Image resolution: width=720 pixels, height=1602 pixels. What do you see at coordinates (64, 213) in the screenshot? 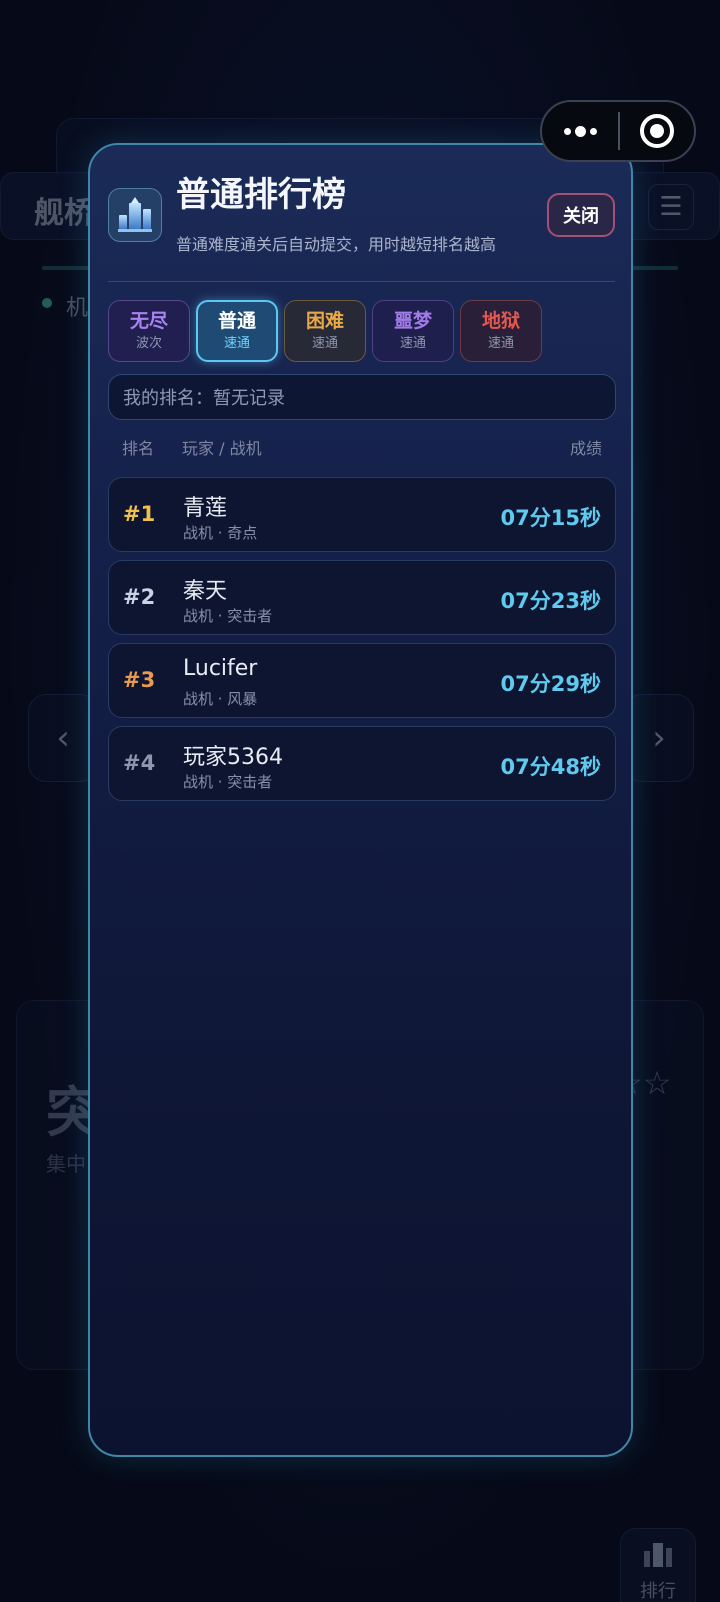
I see `background-title: 舰桥` at bounding box center [64, 213].